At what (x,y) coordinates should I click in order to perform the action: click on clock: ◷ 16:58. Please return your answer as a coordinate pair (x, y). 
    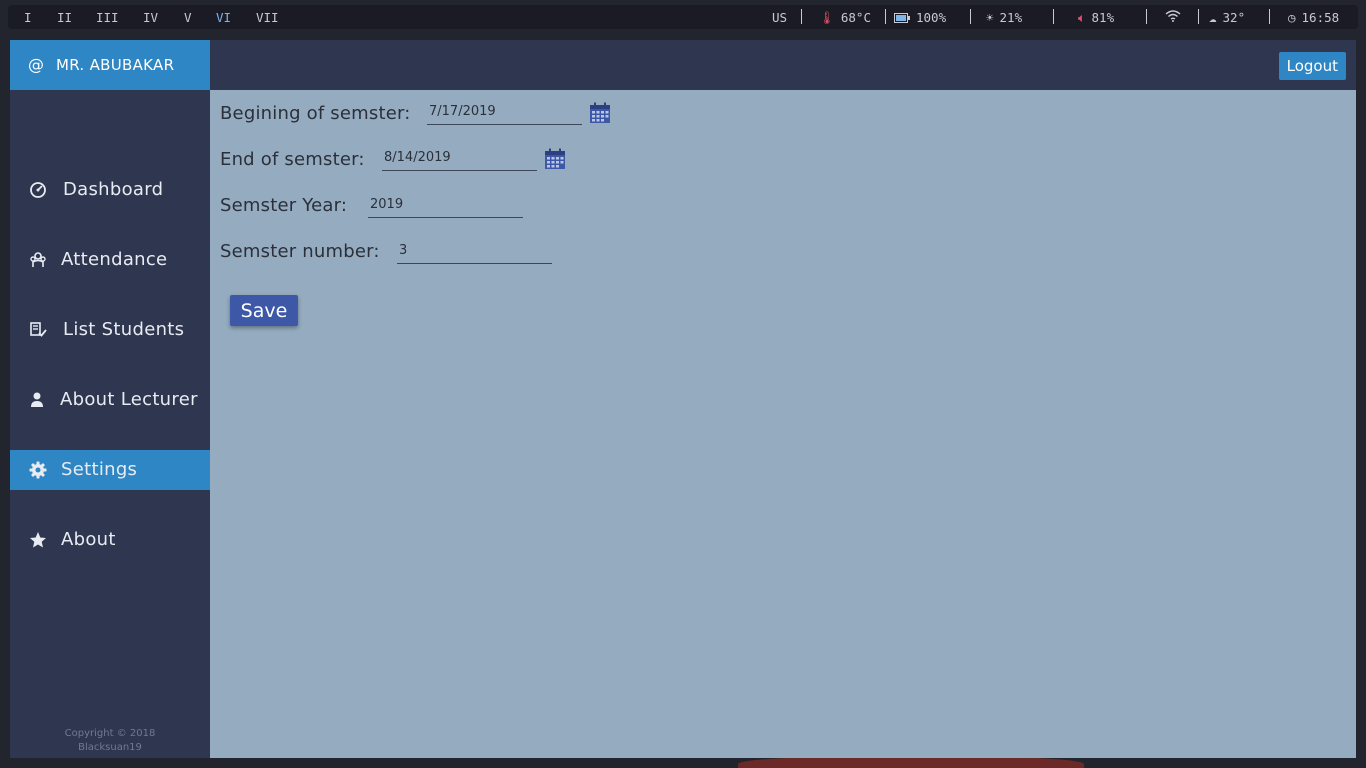
    Looking at the image, I should click on (1314, 17).